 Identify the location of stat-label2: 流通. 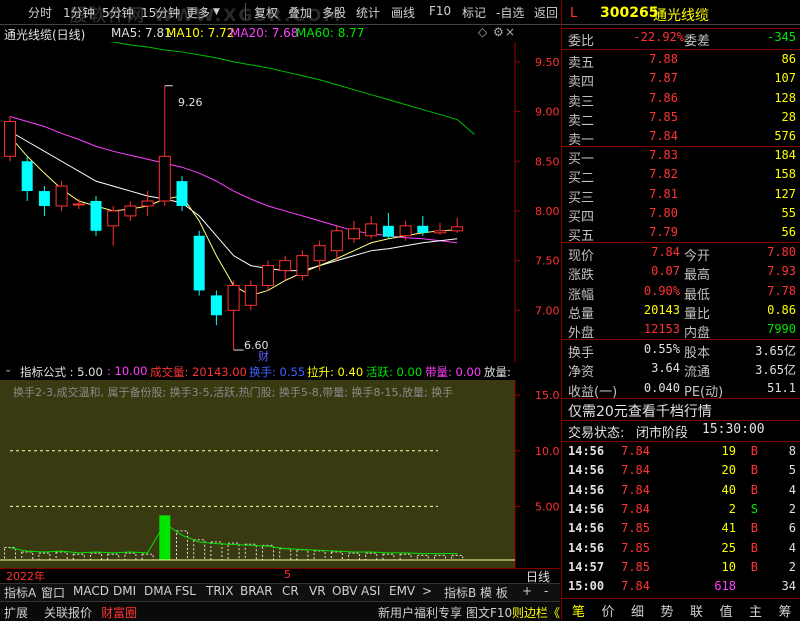
(697, 373).